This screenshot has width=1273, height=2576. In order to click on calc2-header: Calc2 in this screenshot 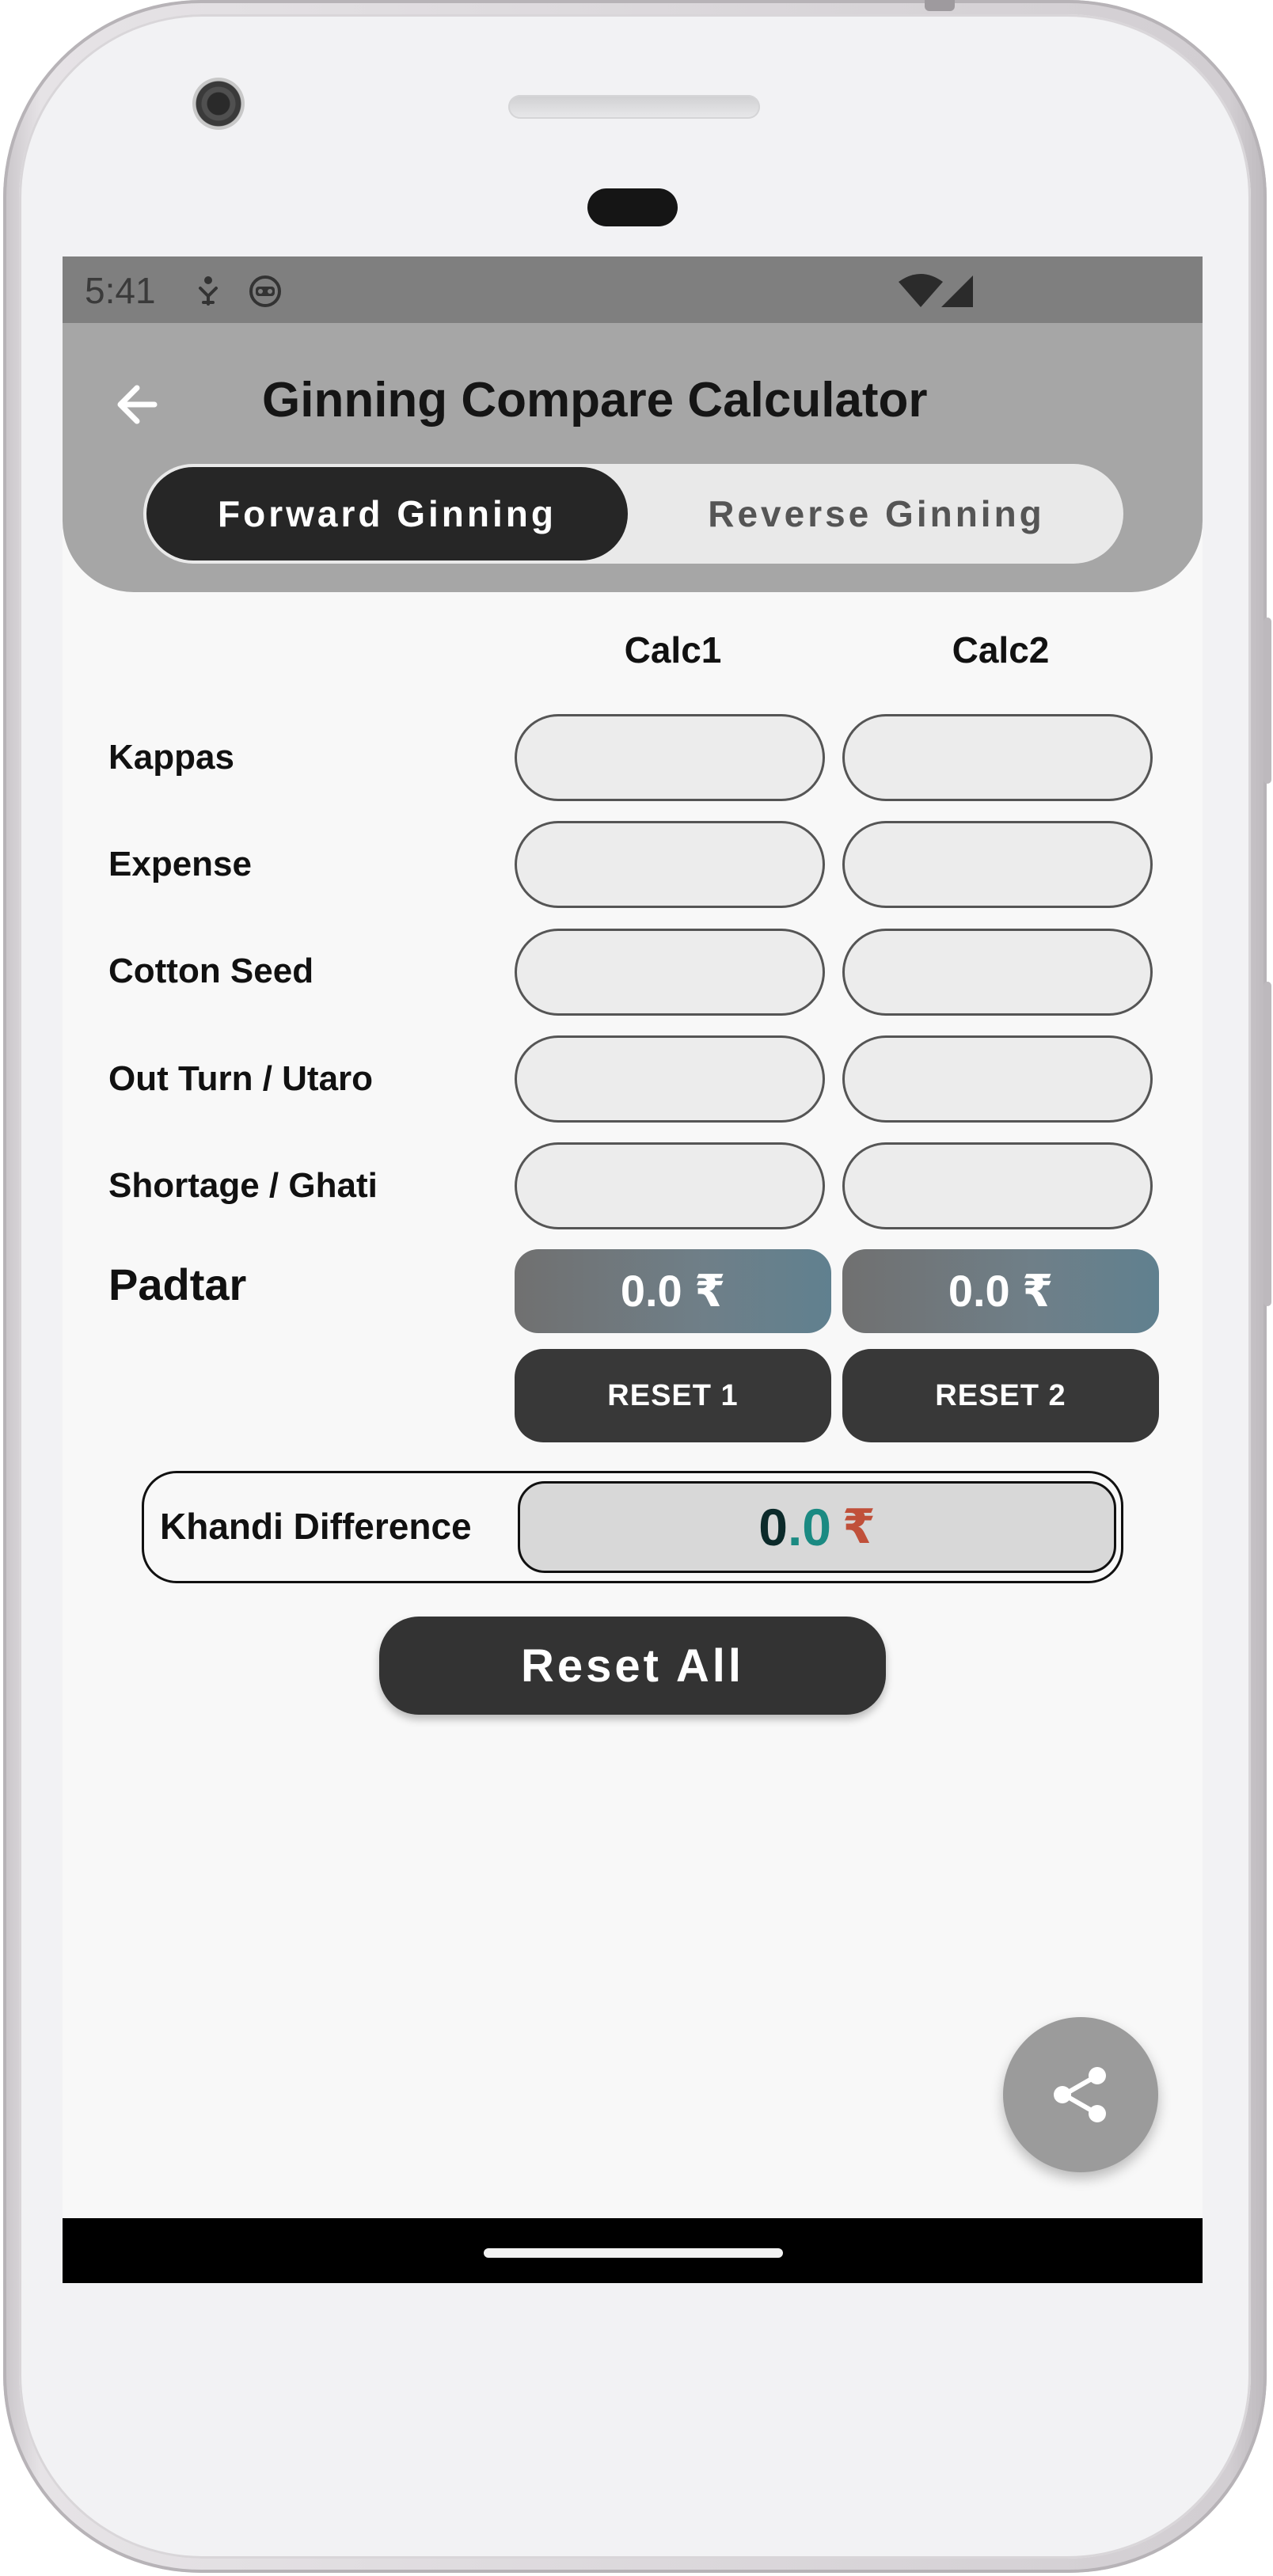, I will do `click(1001, 650)`.